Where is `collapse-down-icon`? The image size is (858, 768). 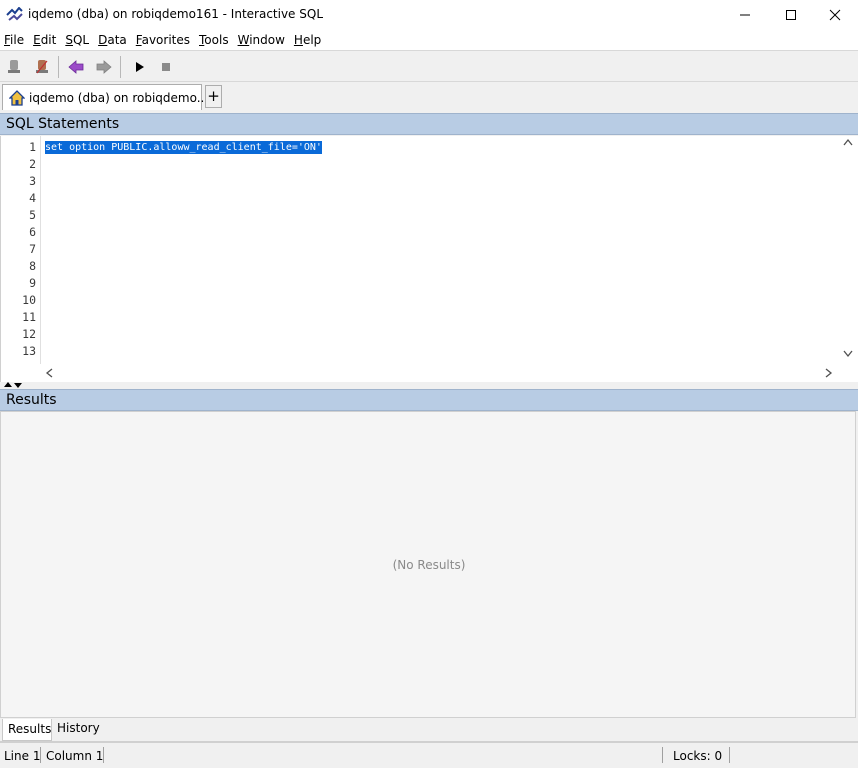
collapse-down-icon is located at coordinates (18, 385).